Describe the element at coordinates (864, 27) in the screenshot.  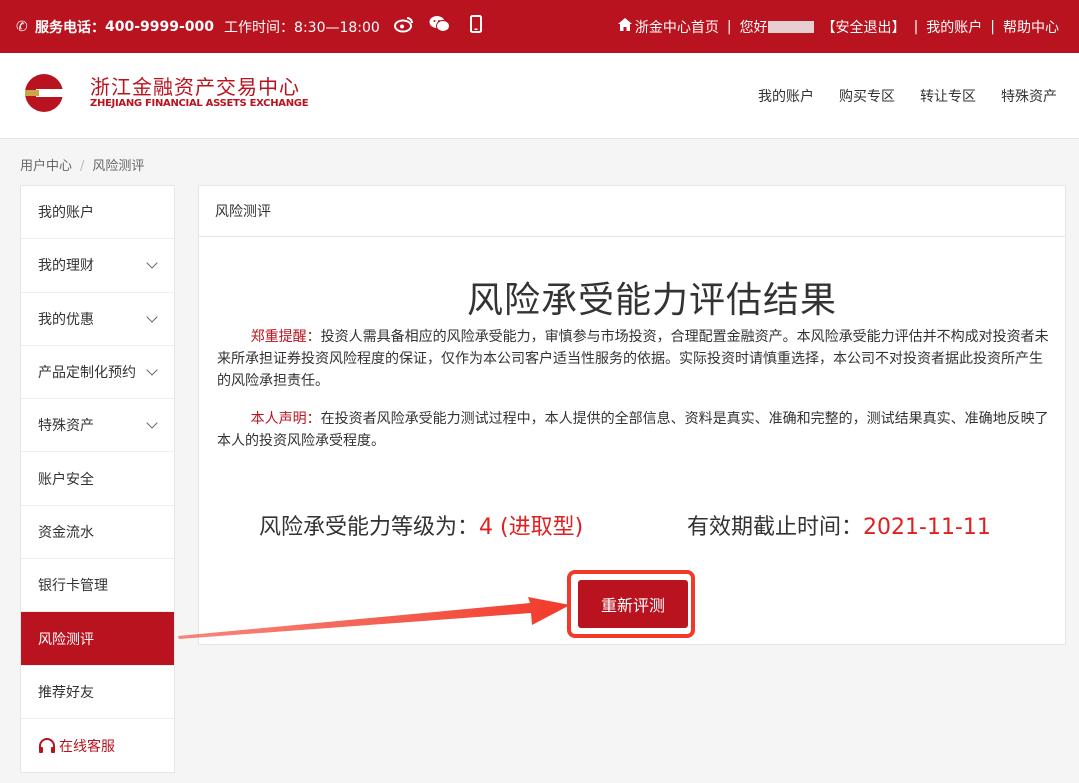
I see `logout-link: 【安全退出】` at that location.